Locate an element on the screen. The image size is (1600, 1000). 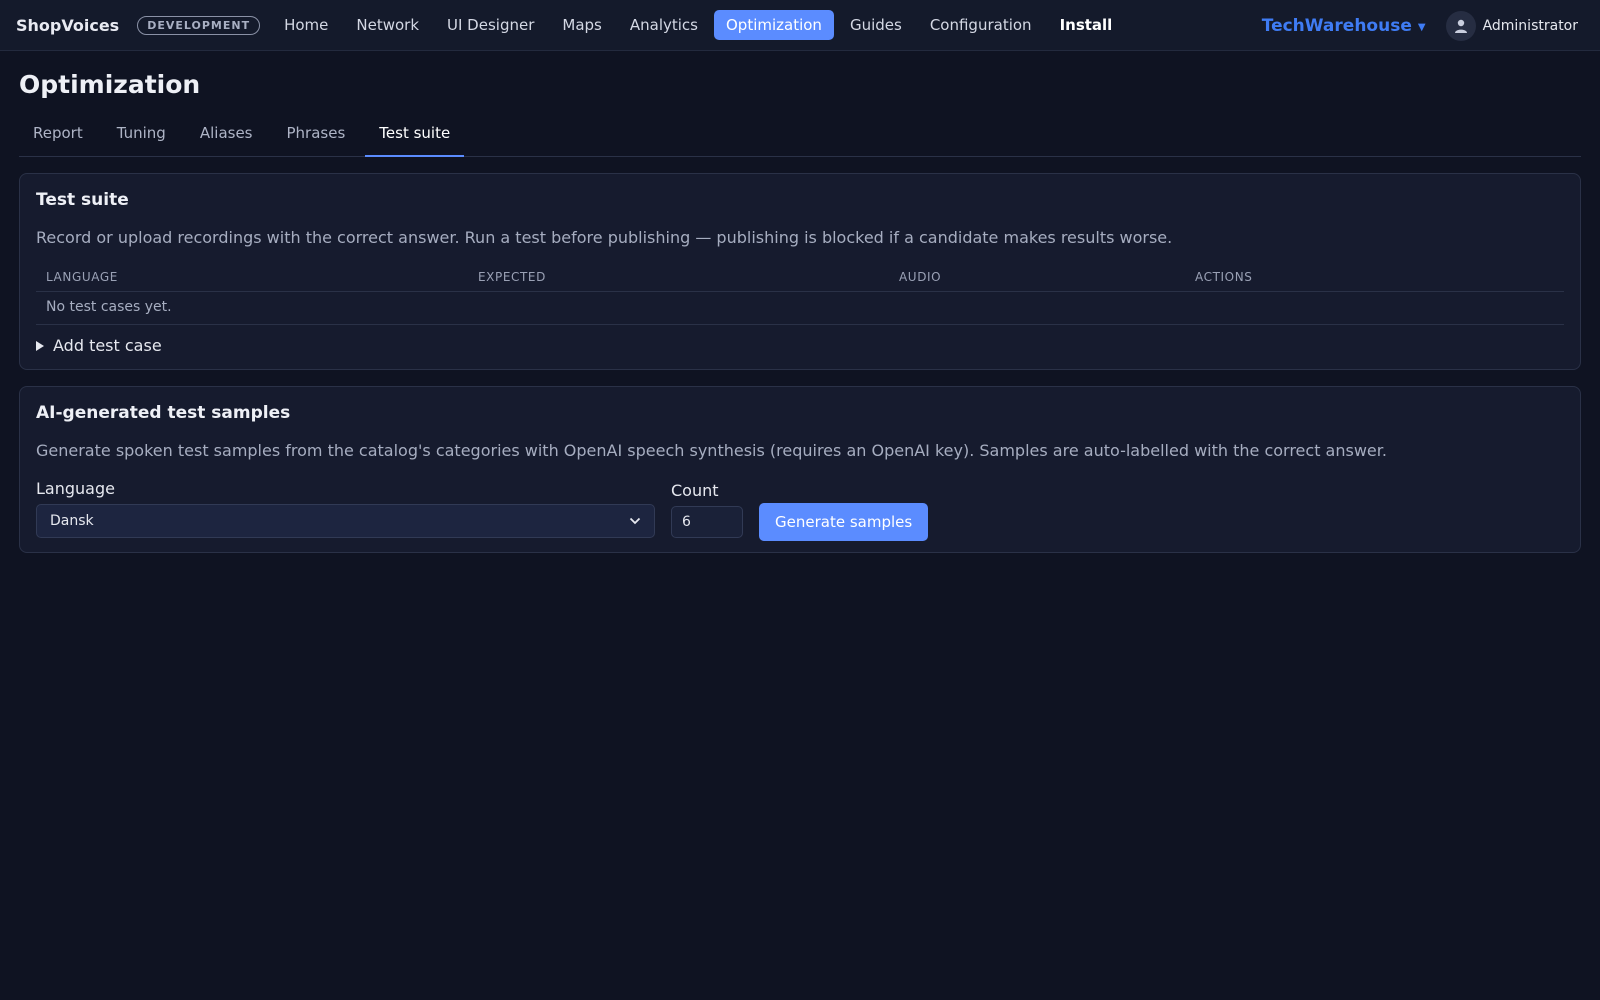
tab-test-suite: Test suite is located at coordinates (415, 138).